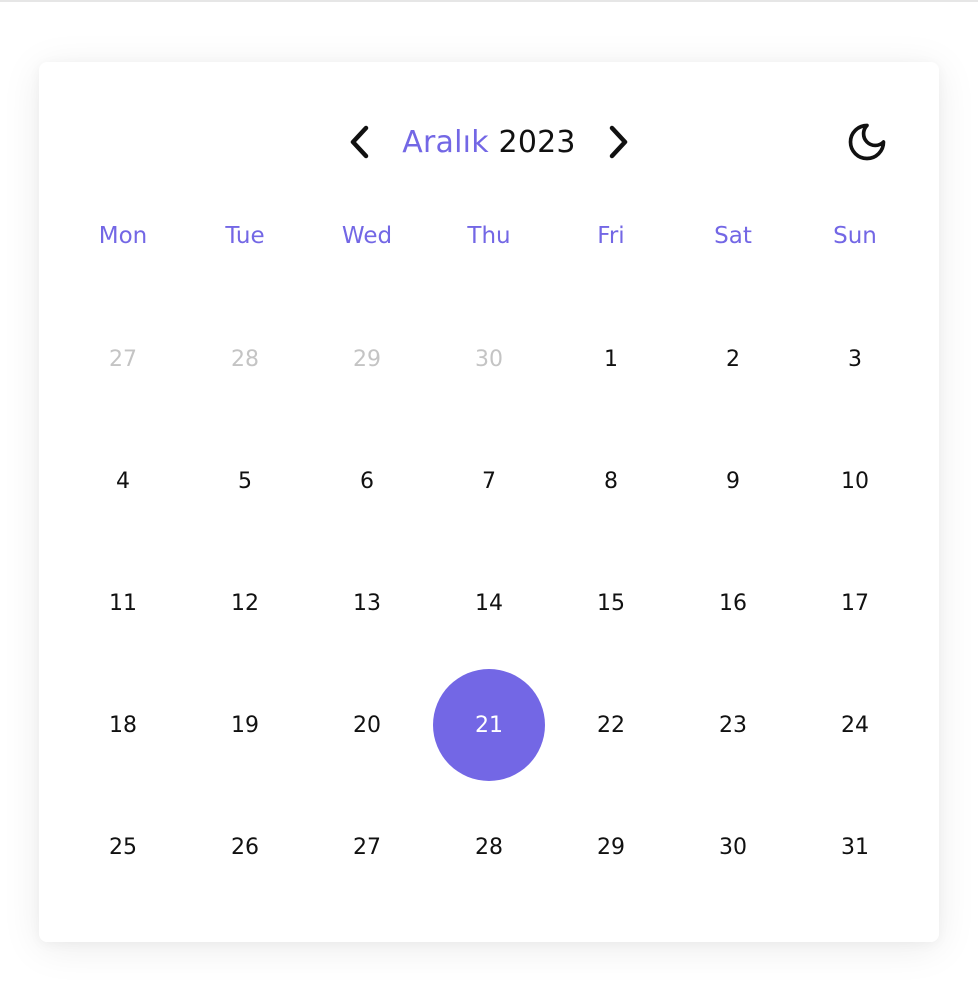 Image resolution: width=978 pixels, height=1002 pixels. I want to click on day-number: 10, so click(855, 481).